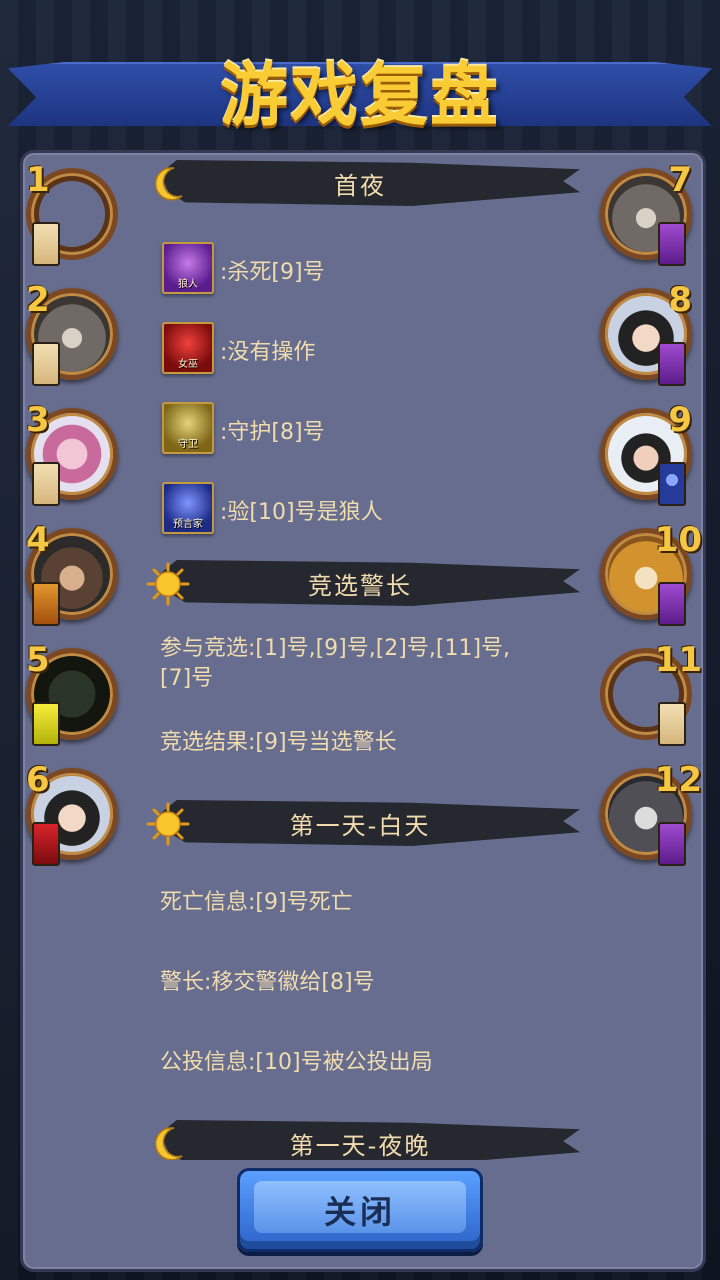  I want to click on player-number: 6, so click(38, 780).